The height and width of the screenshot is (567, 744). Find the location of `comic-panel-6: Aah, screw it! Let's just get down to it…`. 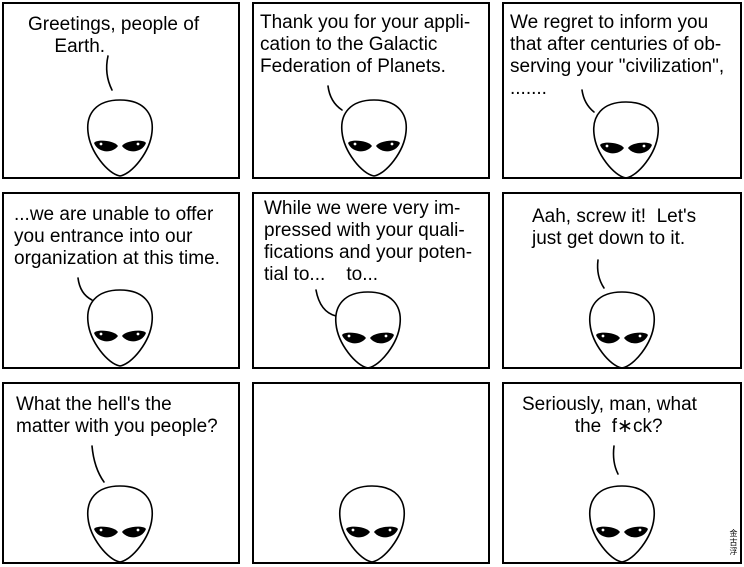

comic-panel-6: Aah, screw it! Let's just get down to it… is located at coordinates (622, 280).